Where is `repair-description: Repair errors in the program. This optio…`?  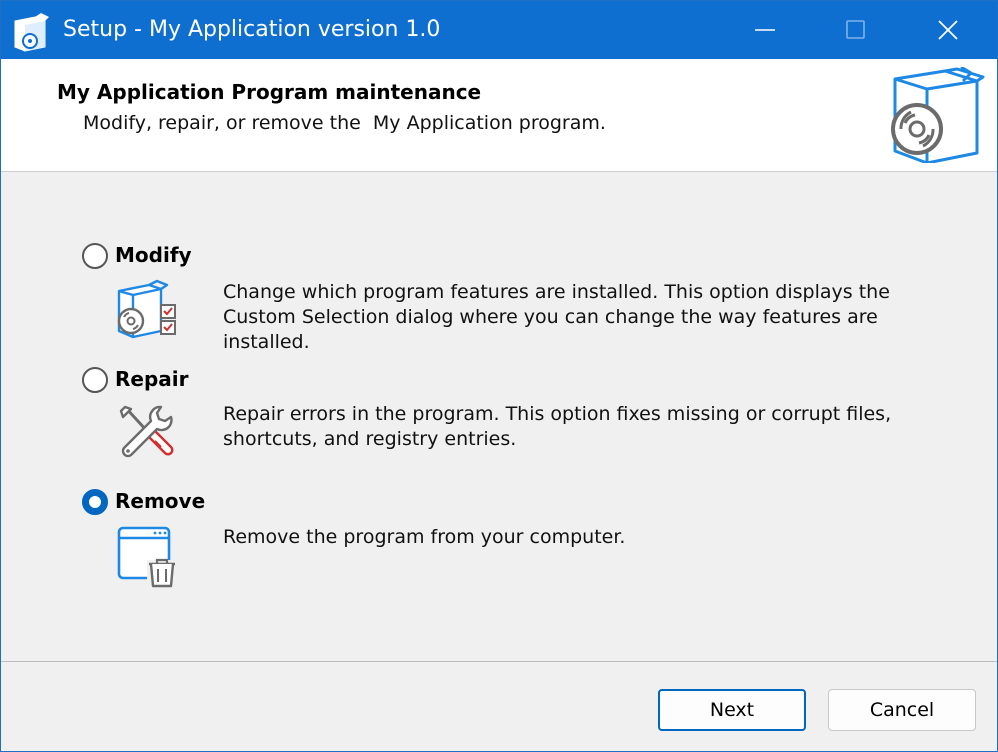 repair-description: Repair errors in the program. This optio… is located at coordinates (557, 426).